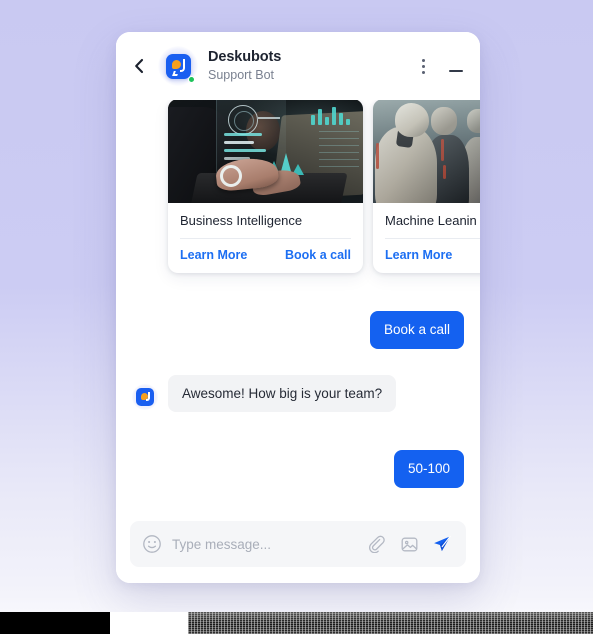 Image resolution: width=593 pixels, height=634 pixels. I want to click on bottom-capture-artifact, so click(296, 623).